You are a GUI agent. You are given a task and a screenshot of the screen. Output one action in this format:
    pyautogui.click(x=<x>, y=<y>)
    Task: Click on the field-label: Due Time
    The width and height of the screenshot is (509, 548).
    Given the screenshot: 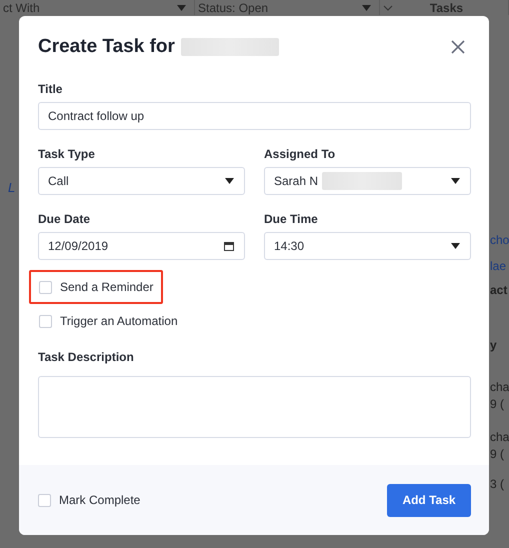 What is the action you would take?
    pyautogui.click(x=291, y=219)
    